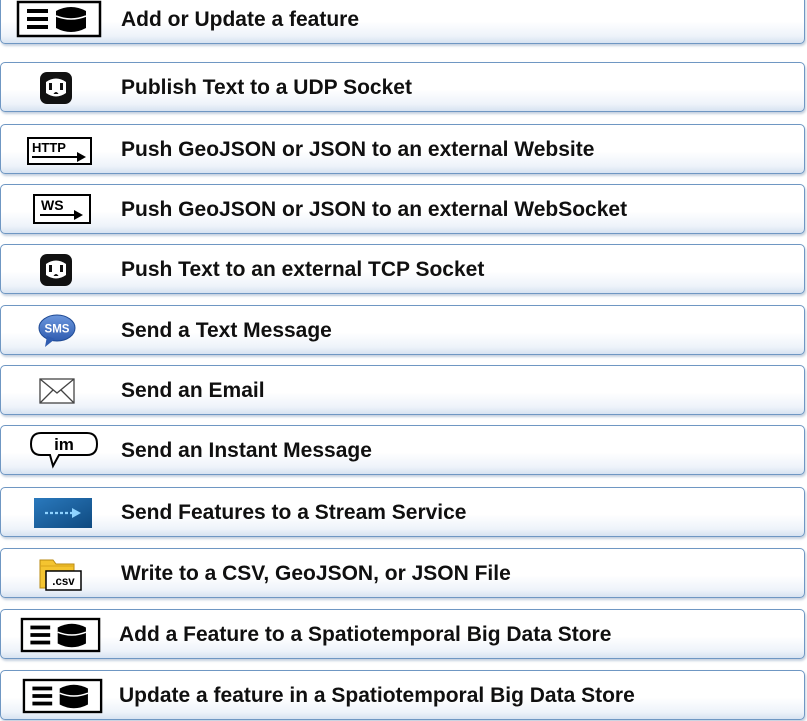  What do you see at coordinates (49, 147) in the screenshot?
I see `svg-text: HTTP` at bounding box center [49, 147].